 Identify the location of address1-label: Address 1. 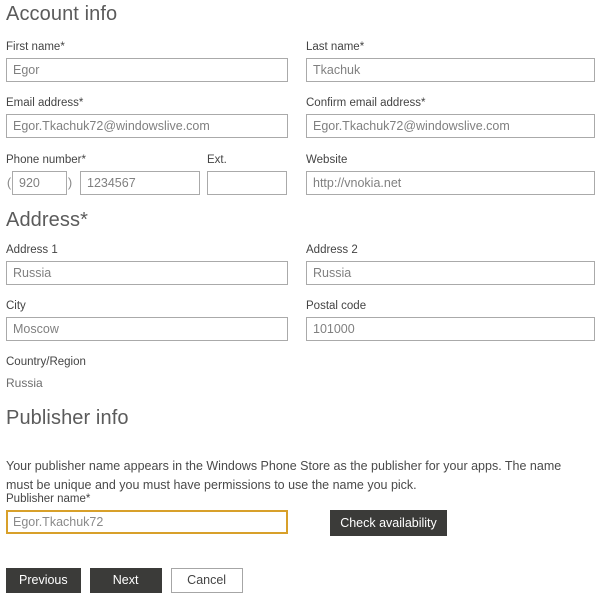
(32, 250).